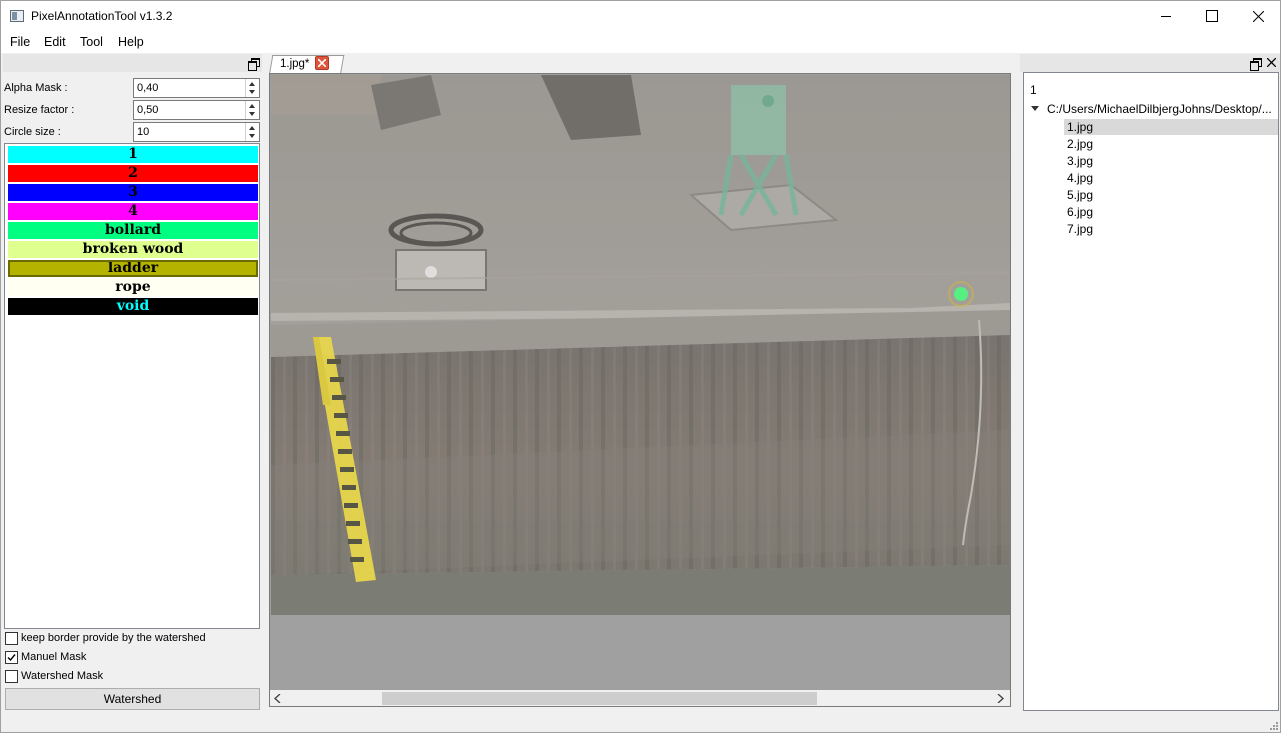  Describe the element at coordinates (143, 132) in the screenshot. I see `circle-size-value: 10` at that location.